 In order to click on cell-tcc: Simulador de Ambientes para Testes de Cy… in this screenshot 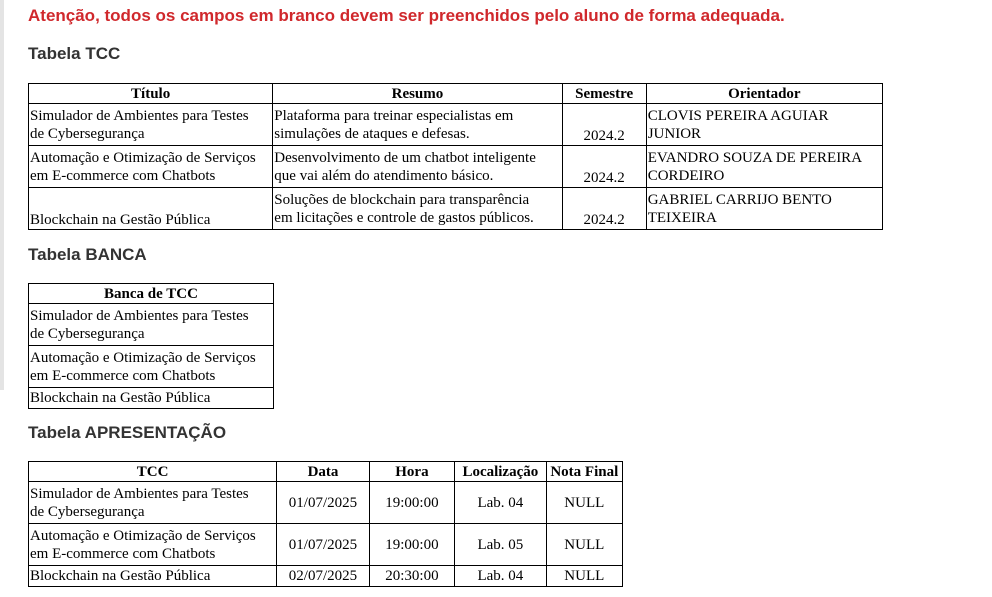, I will do `click(152, 502)`.